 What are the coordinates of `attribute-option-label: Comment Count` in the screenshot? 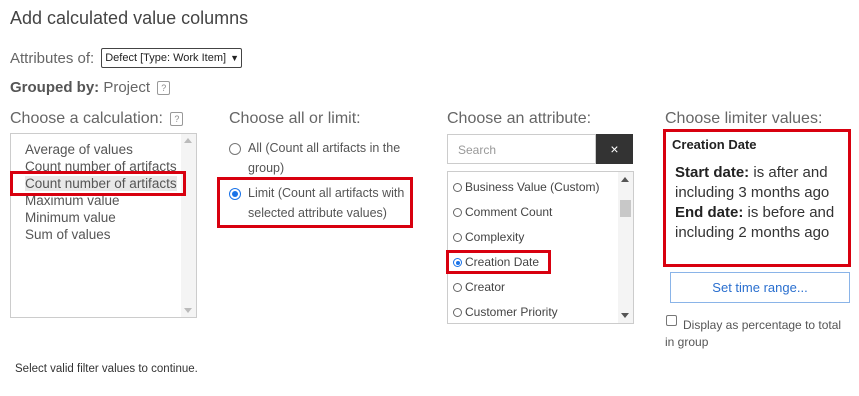 It's located at (509, 212).